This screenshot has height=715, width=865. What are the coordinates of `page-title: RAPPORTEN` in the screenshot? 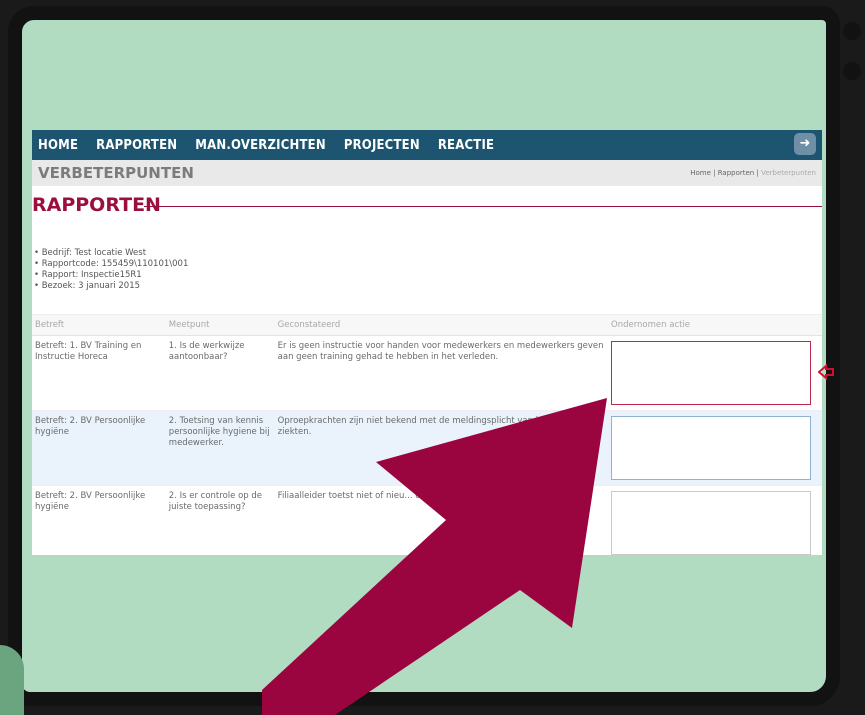 It's located at (96, 205).